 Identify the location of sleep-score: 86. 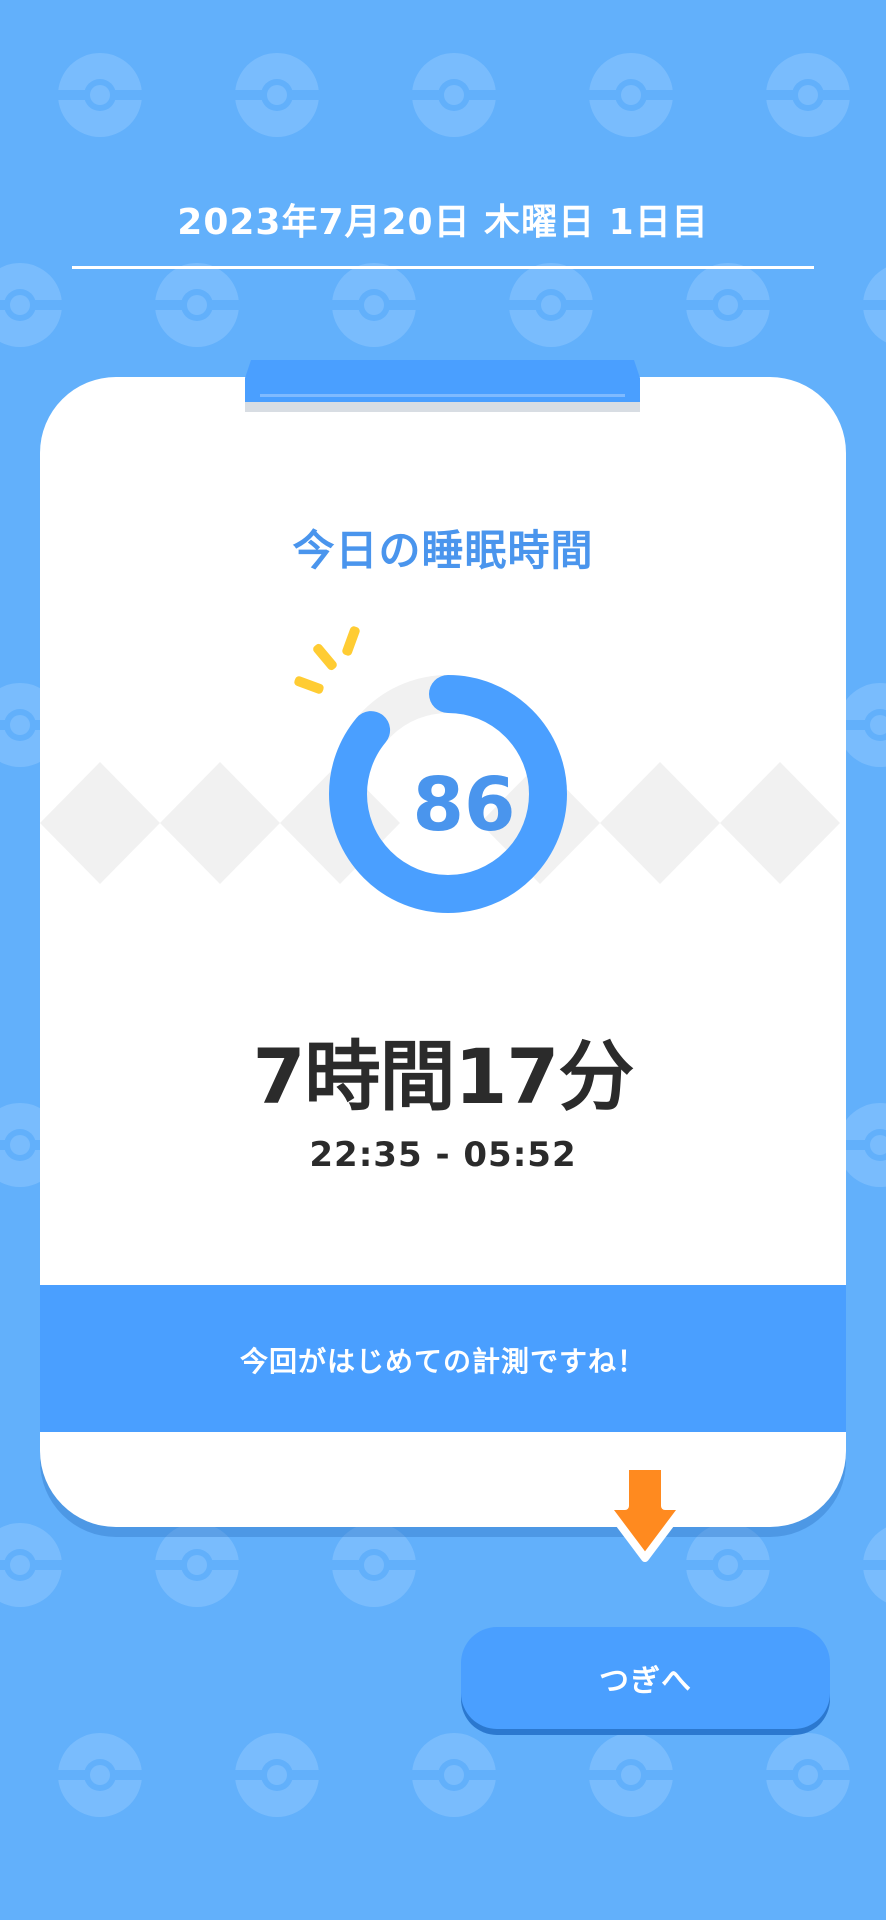
(464, 805).